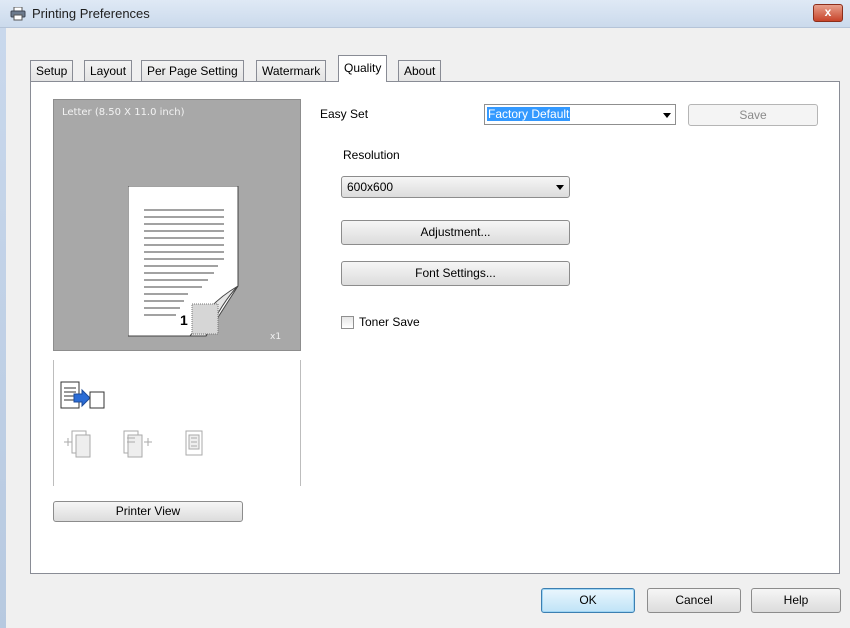 The image size is (850, 628). What do you see at coordinates (371, 155) in the screenshot?
I see `resolution-label: Resolution` at bounding box center [371, 155].